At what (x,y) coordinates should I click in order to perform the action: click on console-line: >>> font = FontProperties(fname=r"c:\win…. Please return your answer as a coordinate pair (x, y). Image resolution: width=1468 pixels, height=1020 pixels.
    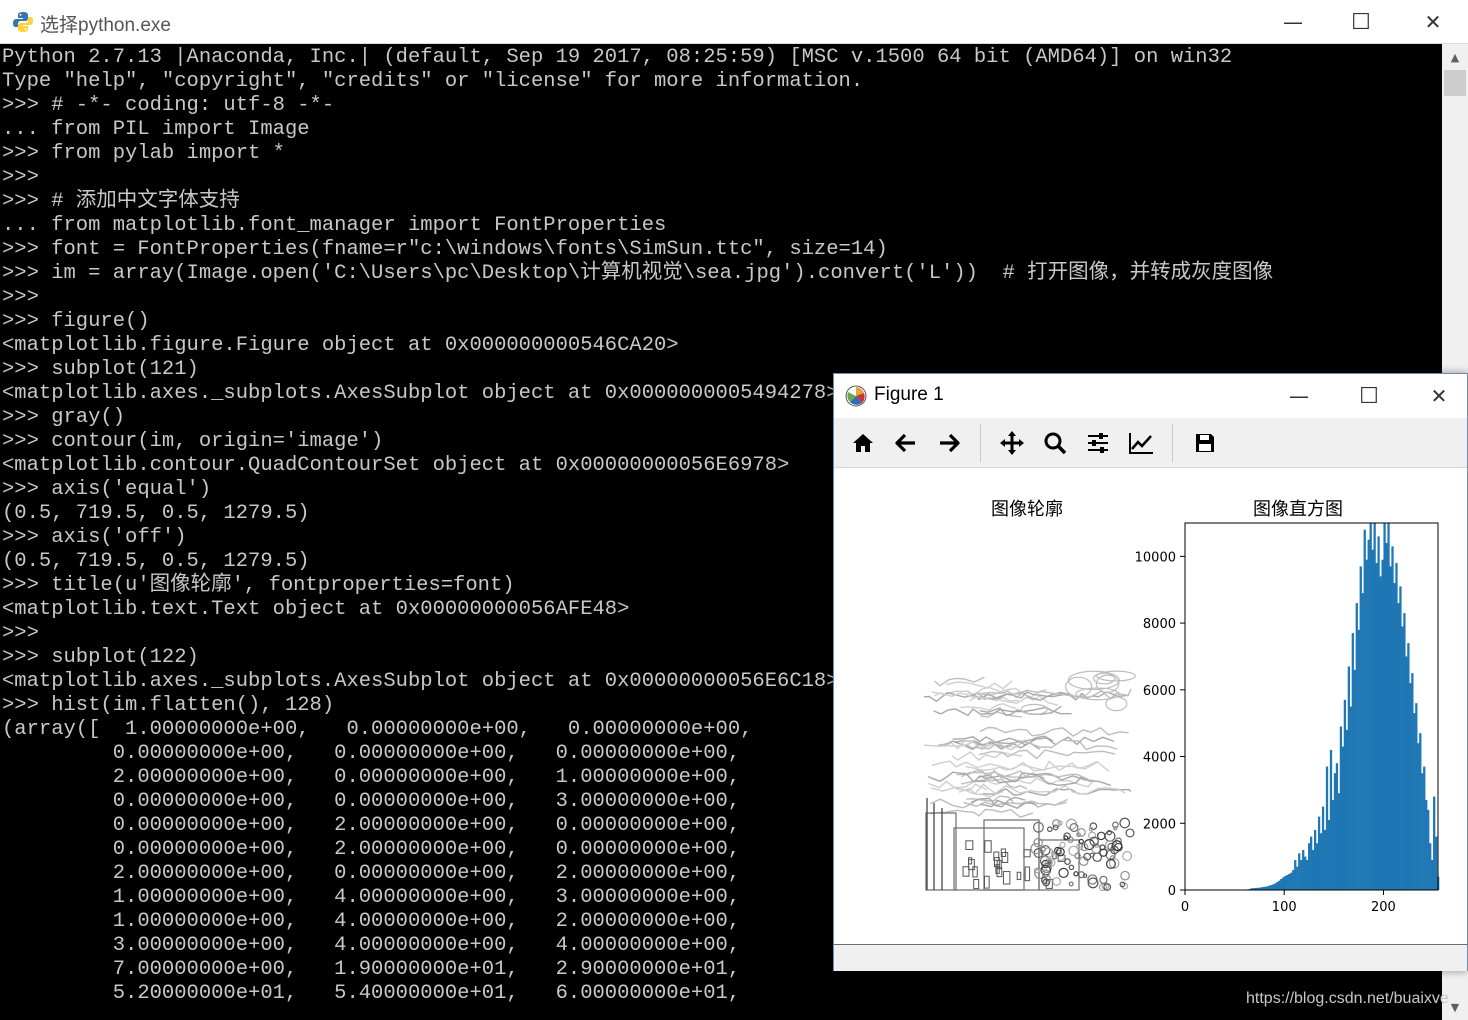
    Looking at the image, I should click on (445, 249).